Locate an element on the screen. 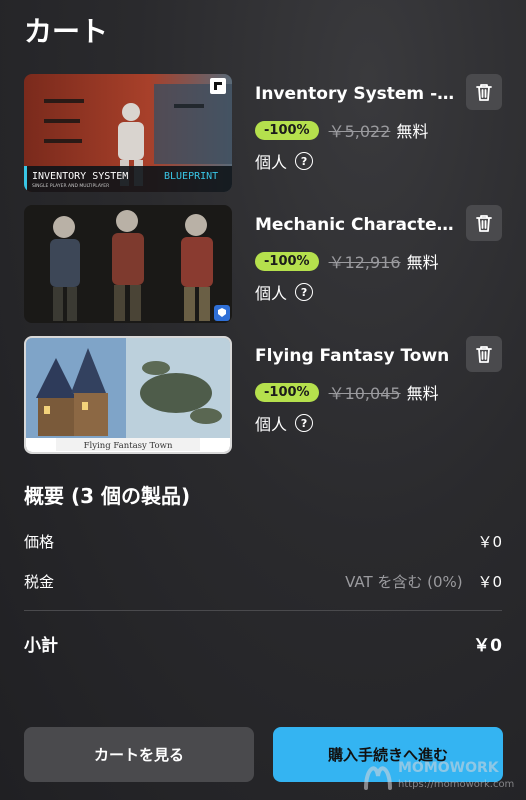  subtotal-value: ￥0 is located at coordinates (487, 646).